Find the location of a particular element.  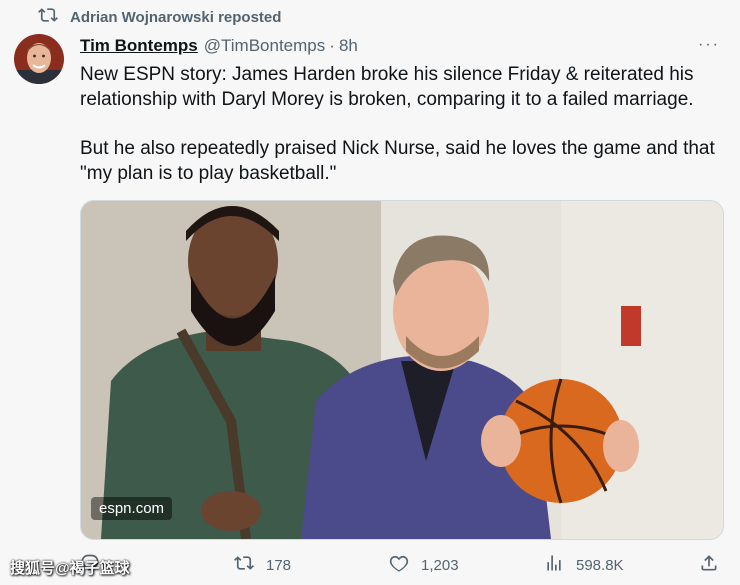

like-button: 1,203 is located at coordinates (424, 565).